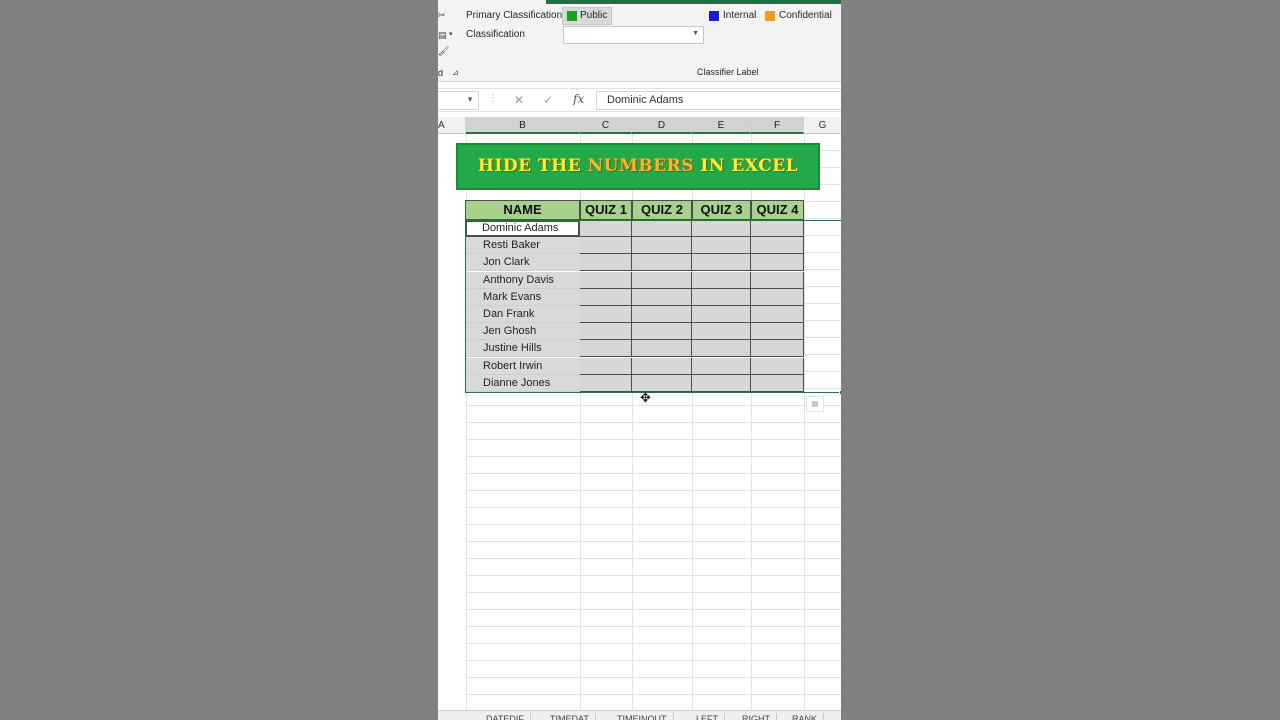 The height and width of the screenshot is (720, 1280). Describe the element at coordinates (721, 210) in the screenshot. I see `table-header-cell: QUIZ 3` at that location.